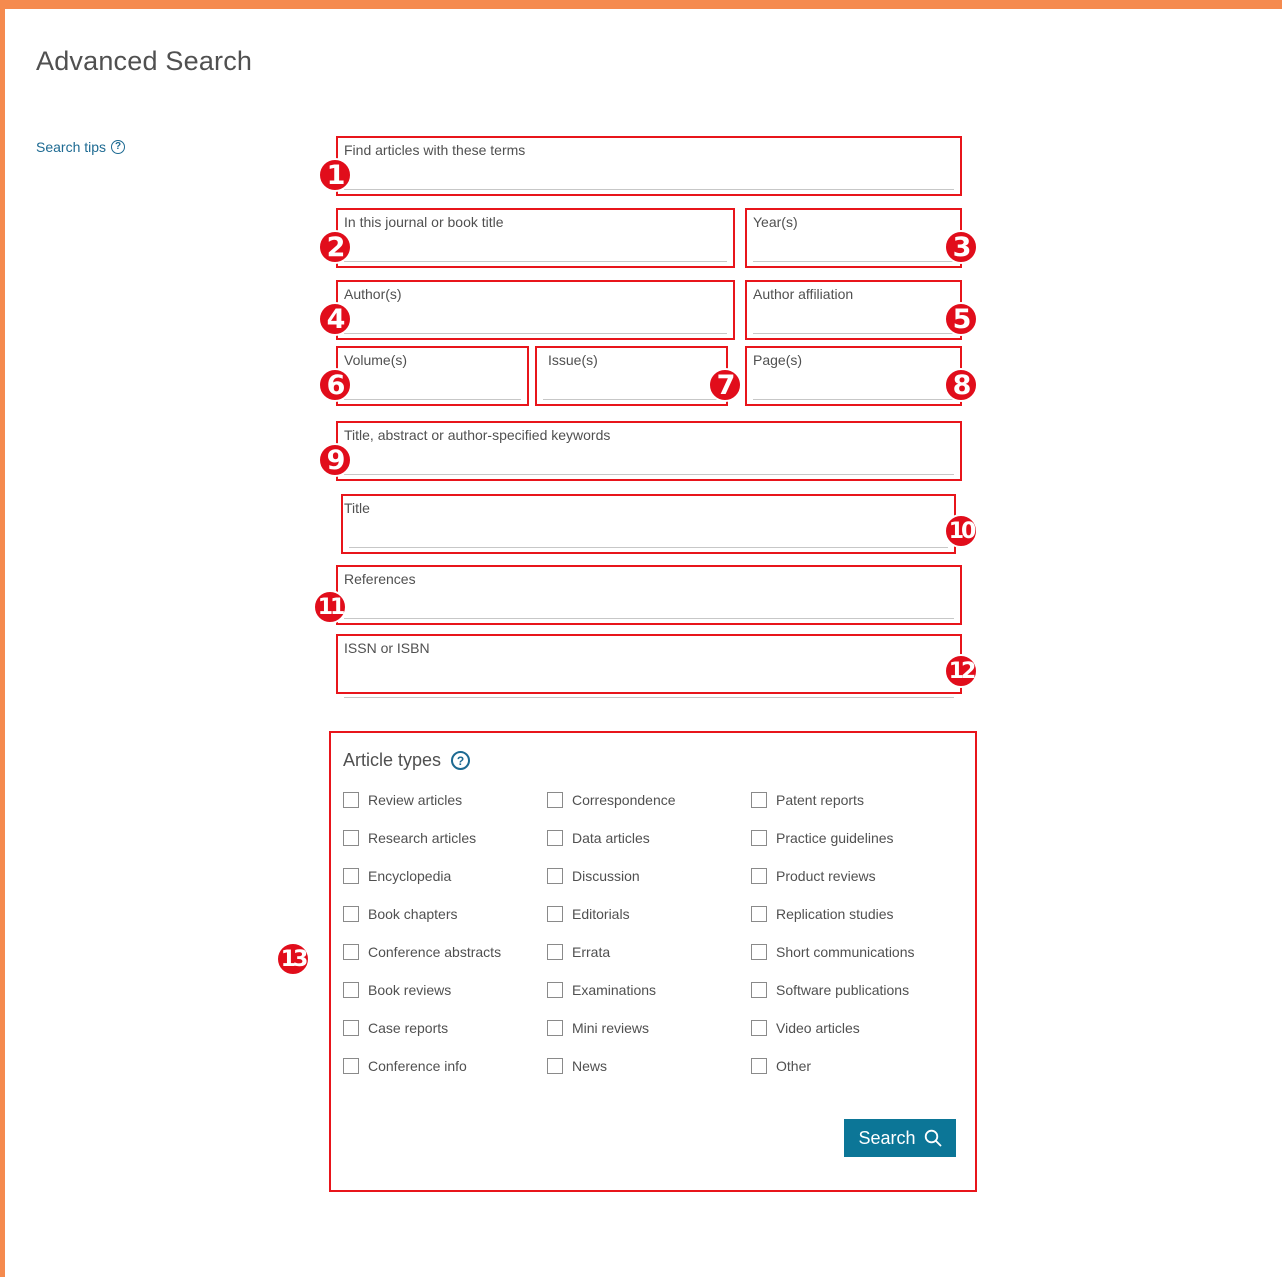 This screenshot has width=1282, height=1277. I want to click on article-type-news: News, so click(577, 1066).